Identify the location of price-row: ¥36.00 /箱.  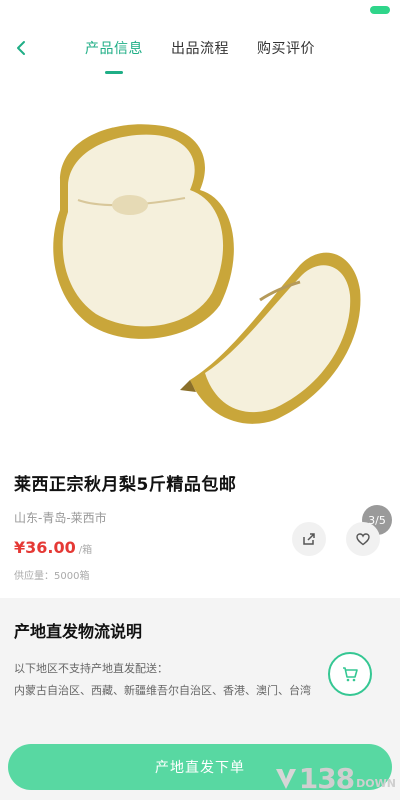
(200, 547).